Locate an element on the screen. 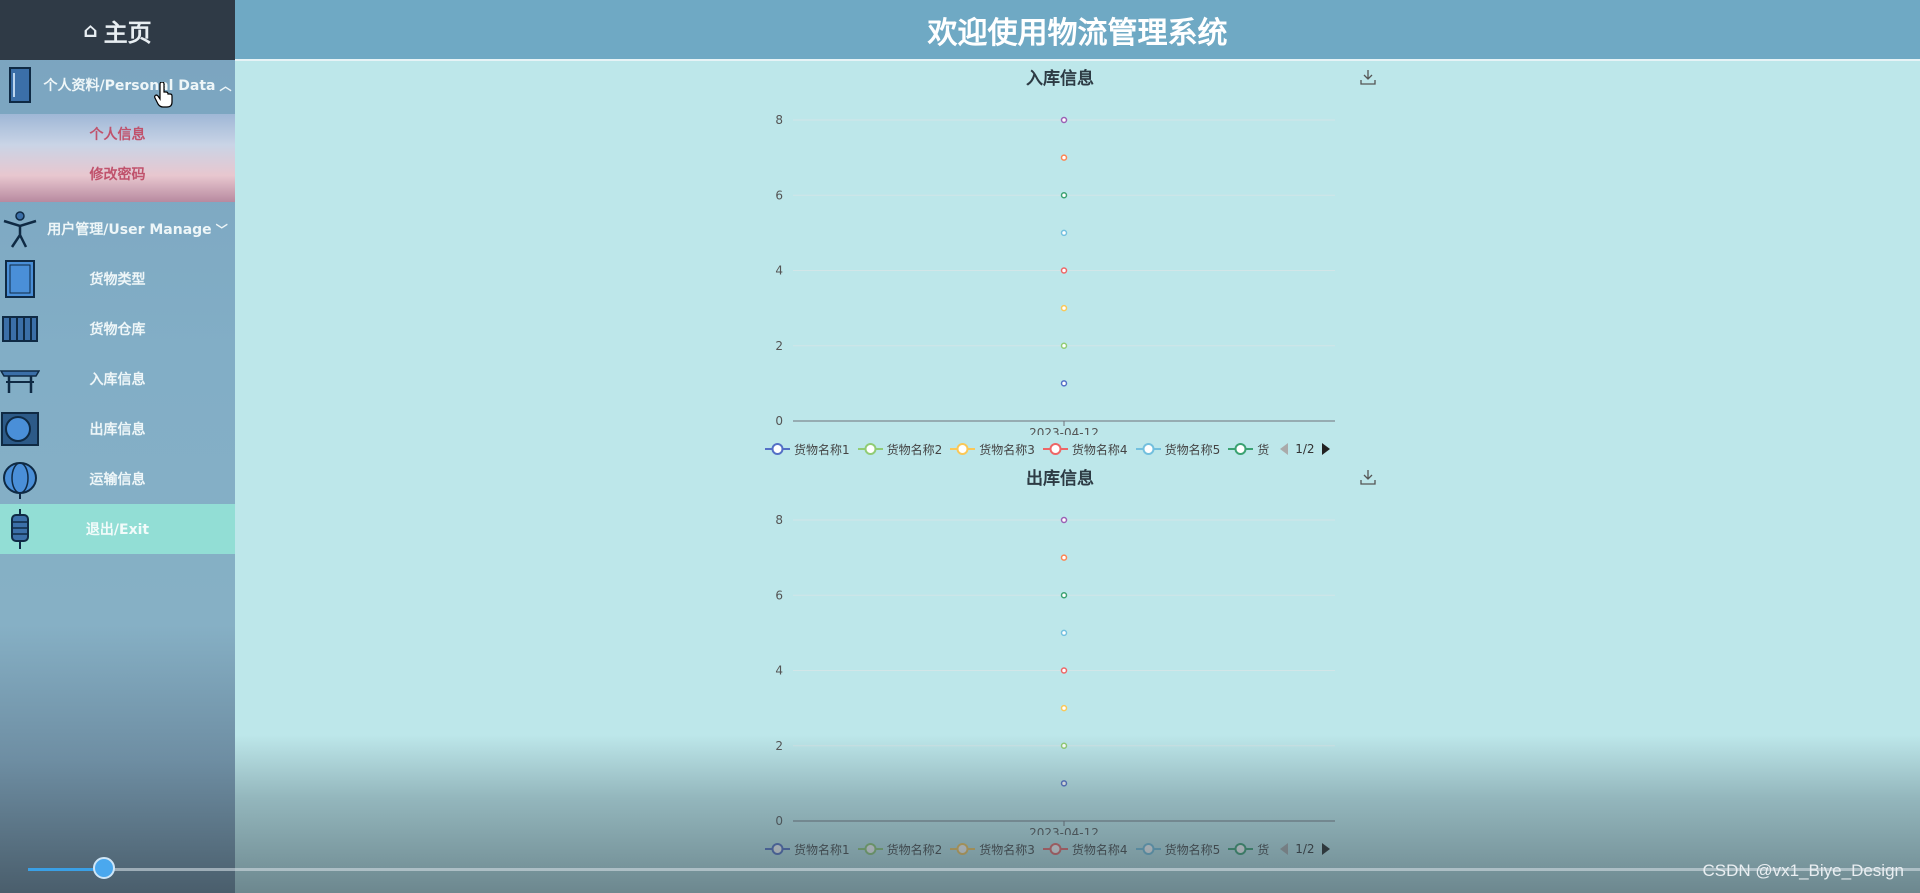 This screenshot has height=893, width=1920. video-progress-bar is located at coordinates (974, 868).